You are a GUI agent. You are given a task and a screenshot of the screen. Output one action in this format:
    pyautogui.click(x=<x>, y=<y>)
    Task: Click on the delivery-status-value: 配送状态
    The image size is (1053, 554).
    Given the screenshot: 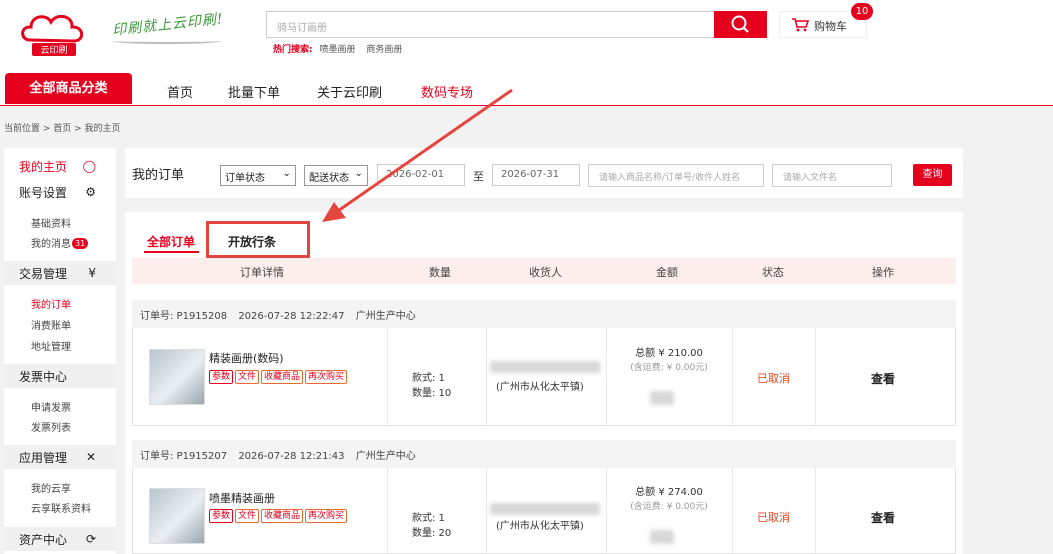 What is the action you would take?
    pyautogui.click(x=329, y=178)
    